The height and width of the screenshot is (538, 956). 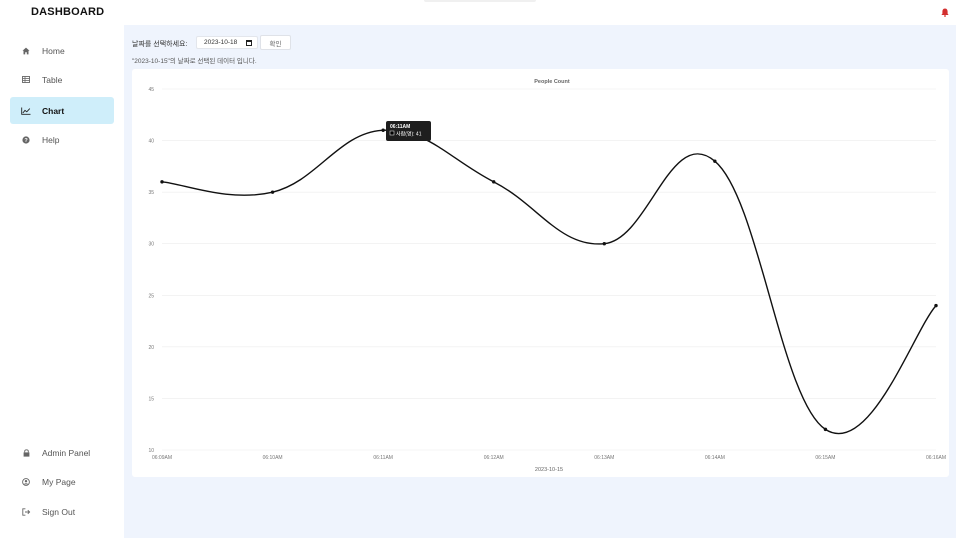 I want to click on sidebar-item-label: Sign Out, so click(x=59, y=511).